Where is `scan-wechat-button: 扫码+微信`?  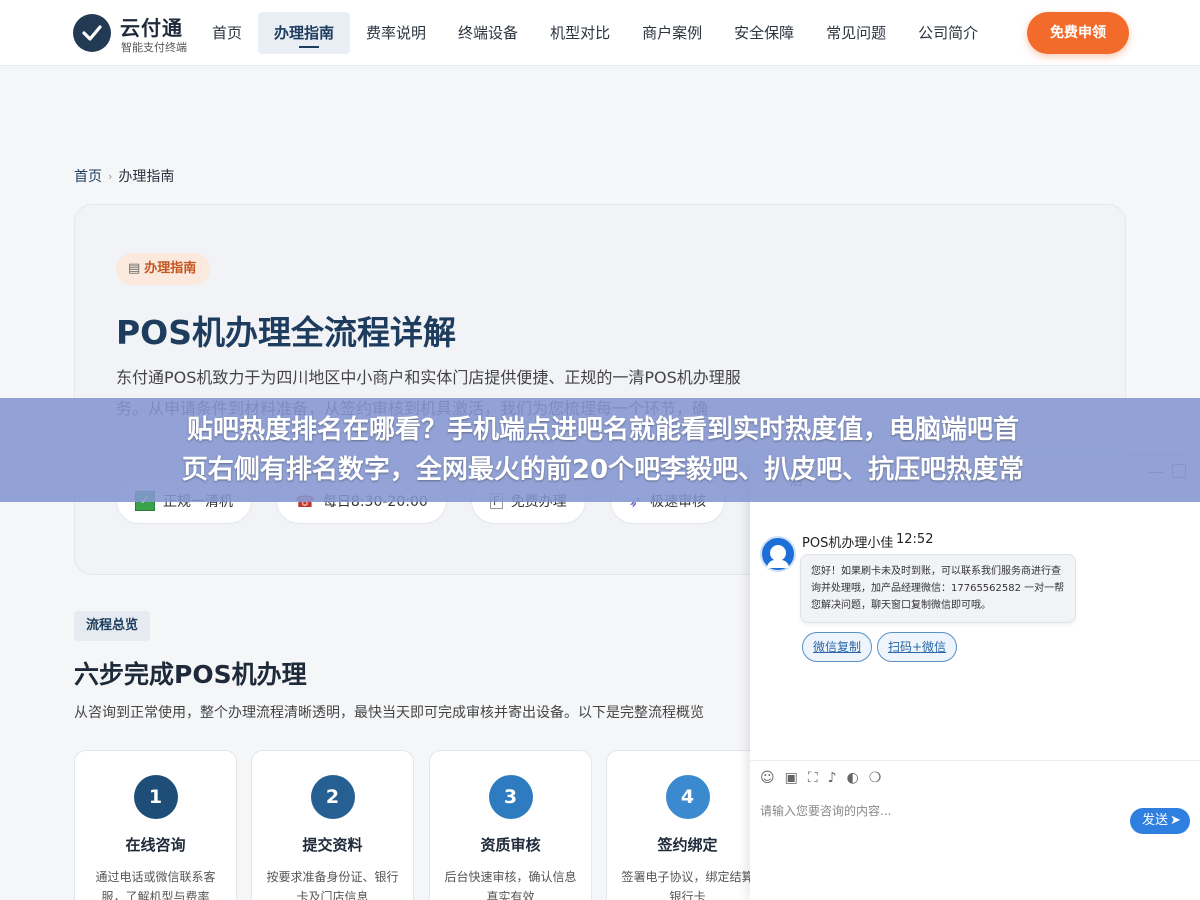 scan-wechat-button: 扫码+微信 is located at coordinates (917, 647).